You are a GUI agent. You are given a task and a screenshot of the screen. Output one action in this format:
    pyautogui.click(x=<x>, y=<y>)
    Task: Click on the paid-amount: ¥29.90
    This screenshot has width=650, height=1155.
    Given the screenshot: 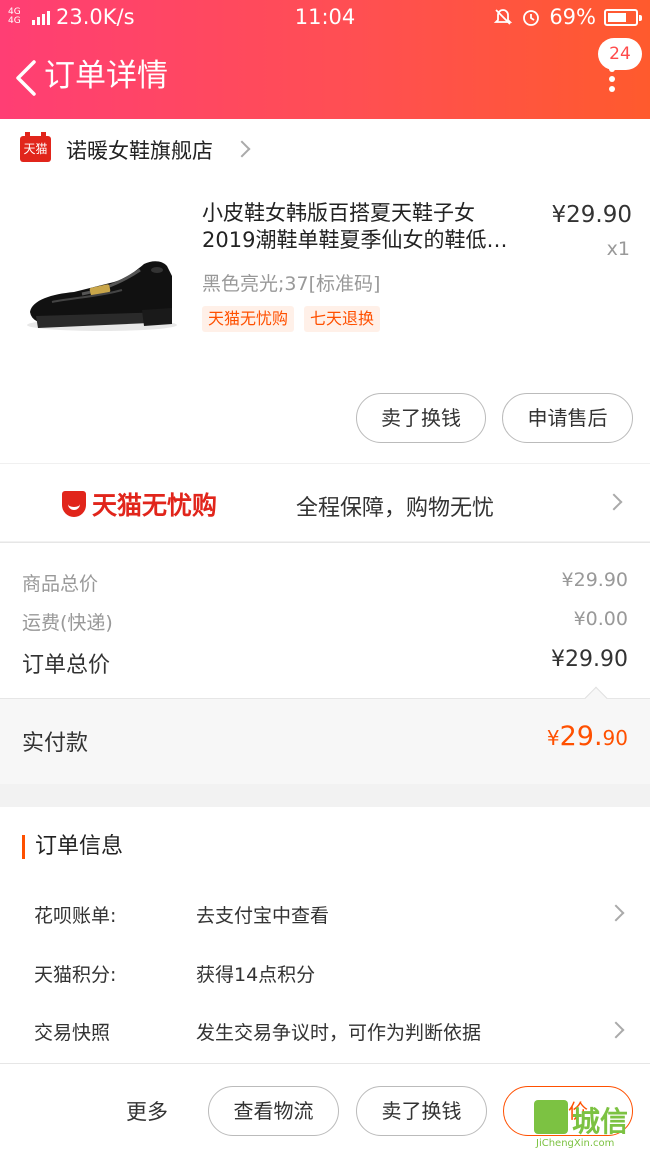 What is the action you would take?
    pyautogui.click(x=587, y=736)
    